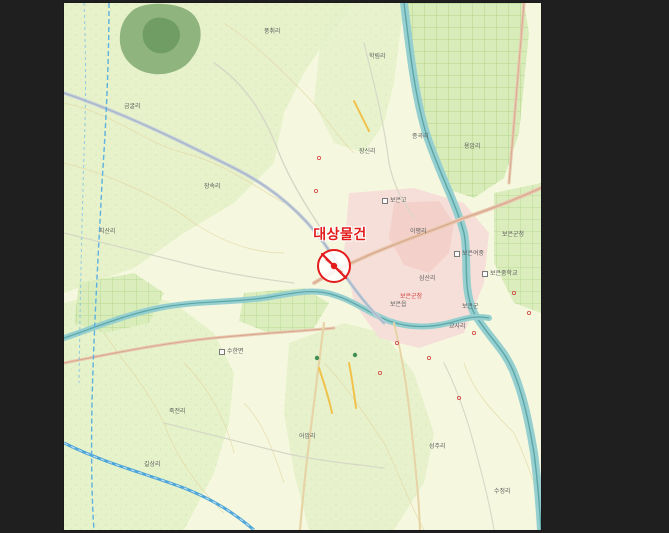 This screenshot has height=533, width=669. Describe the element at coordinates (470, 306) in the screenshot. I see `place-label-boeun-county: 보은군` at that location.